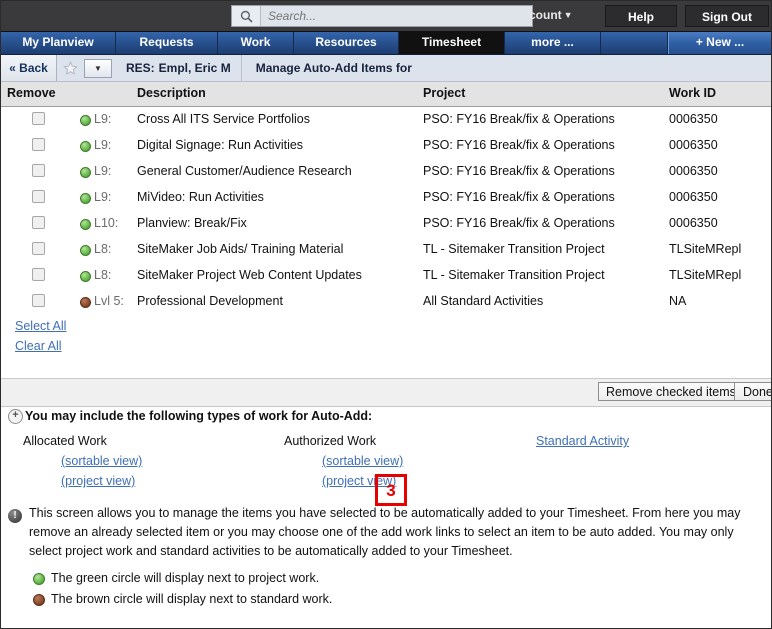 The width and height of the screenshot is (772, 629). Describe the element at coordinates (705, 249) in the screenshot. I see `row-work-id: TLSiteMRepl` at that location.